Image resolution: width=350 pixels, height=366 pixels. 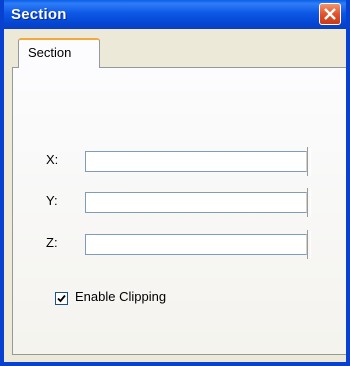 I want to click on title-bar: Section, so click(x=175, y=14).